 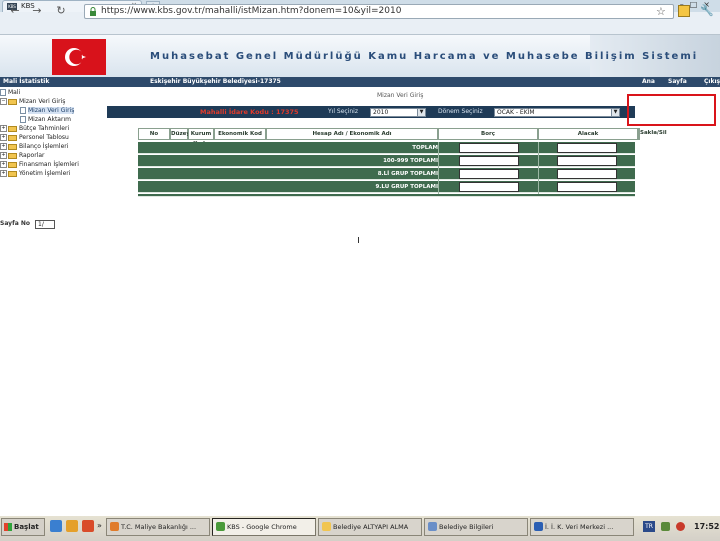 I want to click on table-footer, so click(x=386, y=195).